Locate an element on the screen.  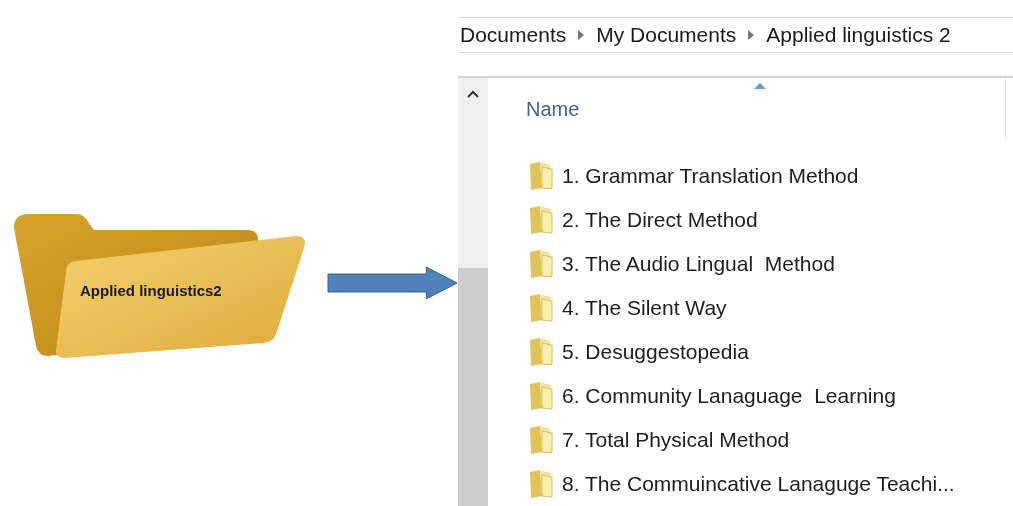
folder-name: 3. The Audio Lingual Method is located at coordinates (698, 264).